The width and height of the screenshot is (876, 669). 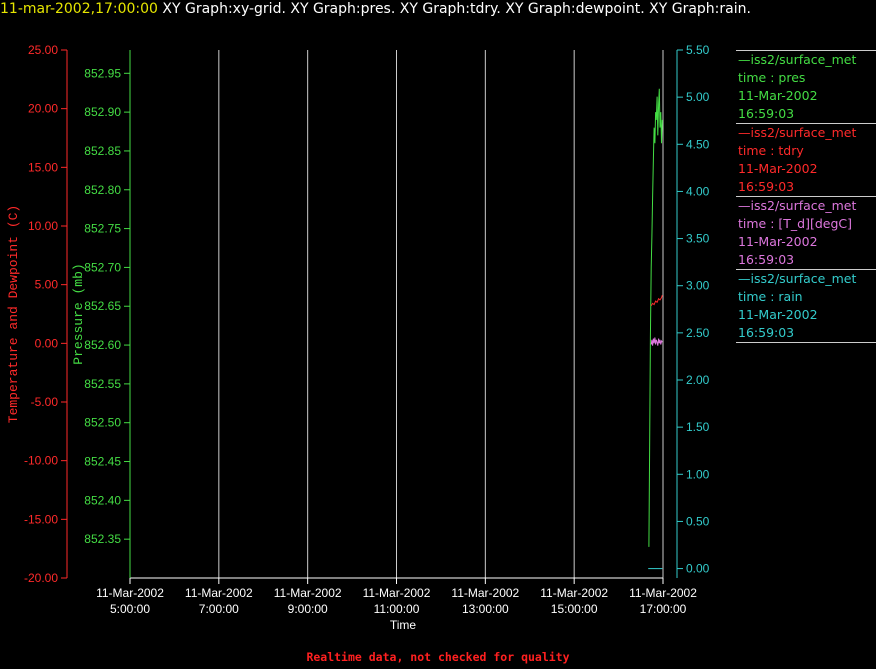 I want to click on rain-tick-label: 5.50, so click(x=698, y=50).